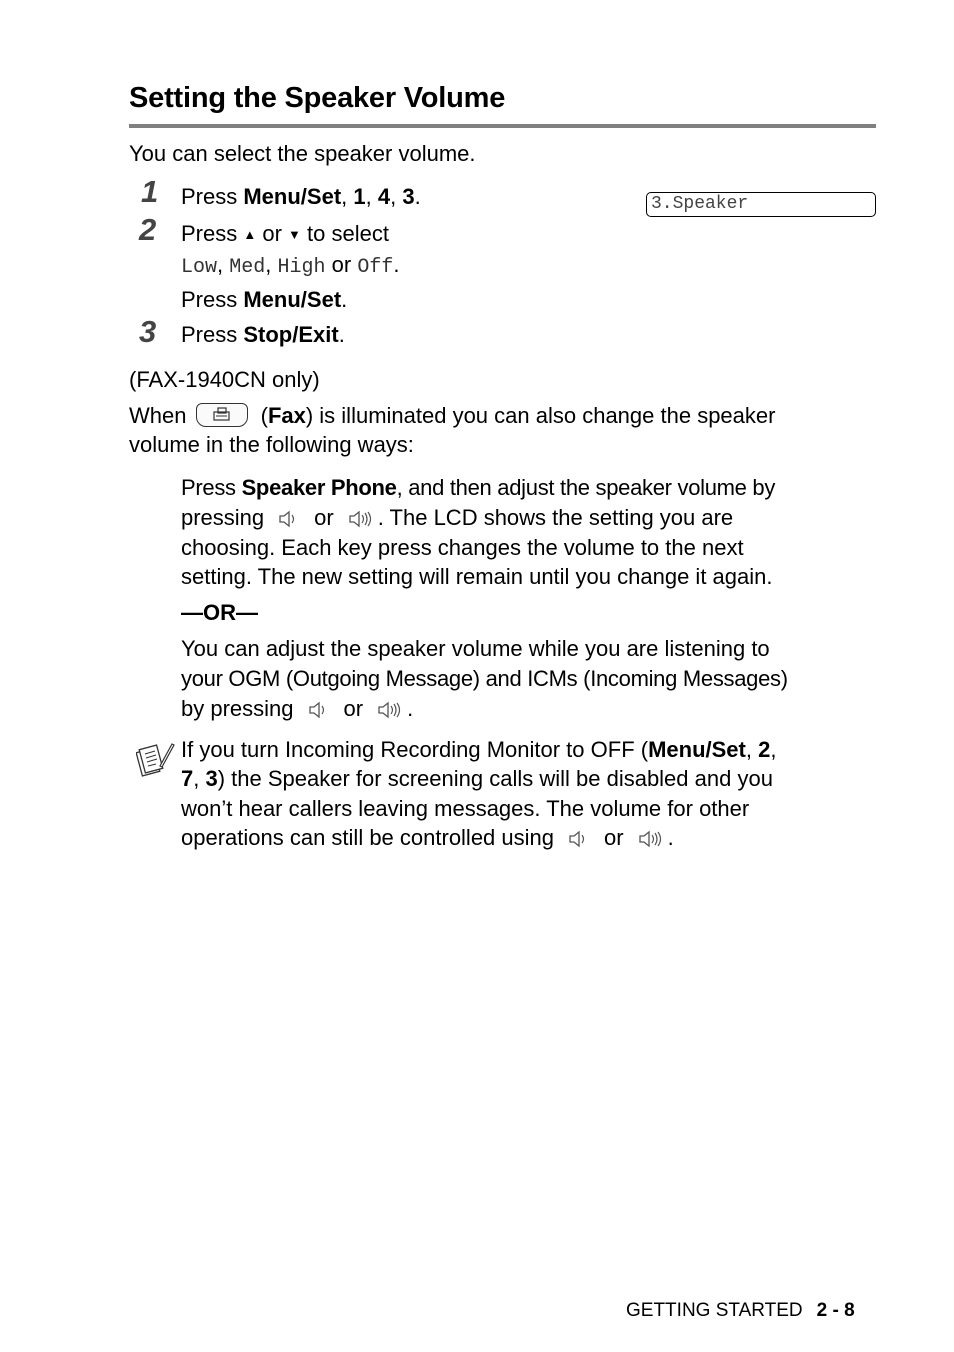  Describe the element at coordinates (224, 379) in the screenshot. I see `model-note: (FAX-1940CN only)` at that location.